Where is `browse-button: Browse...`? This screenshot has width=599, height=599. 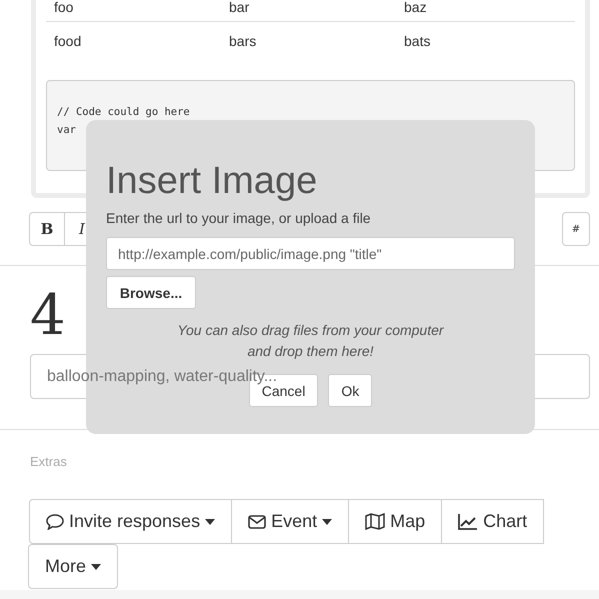
browse-button: Browse... is located at coordinates (151, 292).